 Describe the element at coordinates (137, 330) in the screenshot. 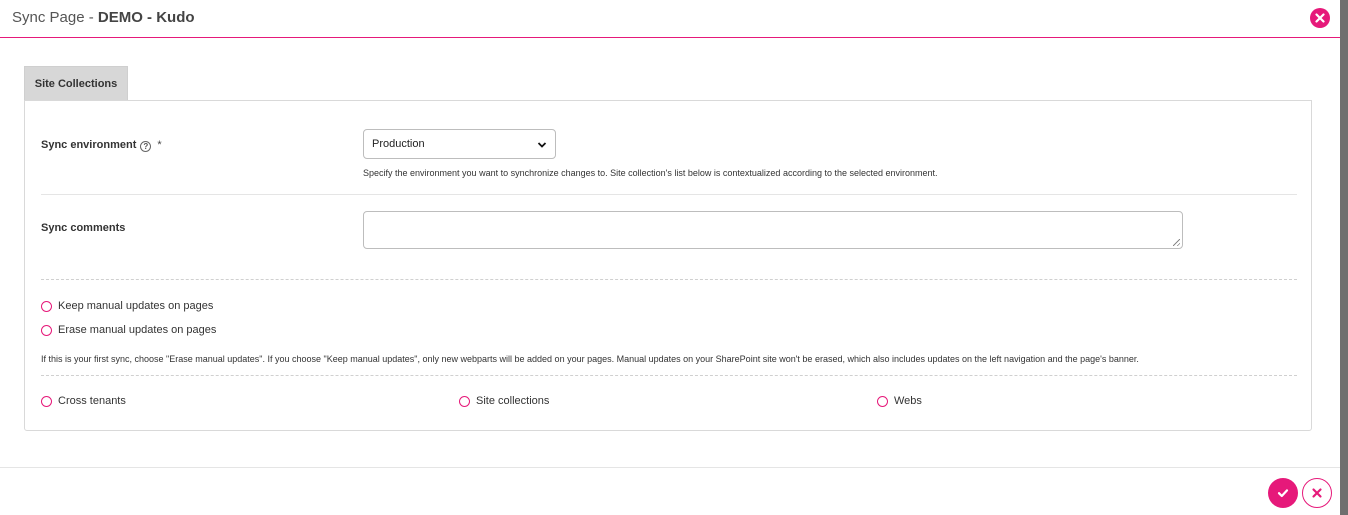

I see `radio-label: Erase manual updates on pages` at that location.